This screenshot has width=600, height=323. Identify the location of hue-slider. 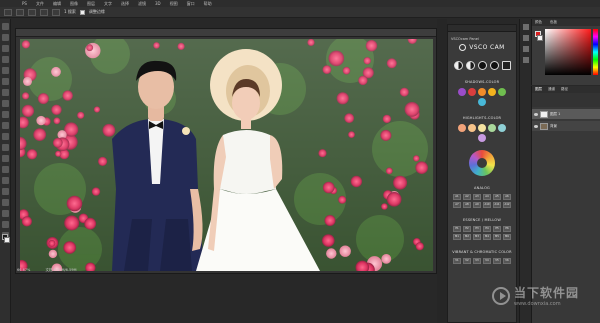
(595, 52).